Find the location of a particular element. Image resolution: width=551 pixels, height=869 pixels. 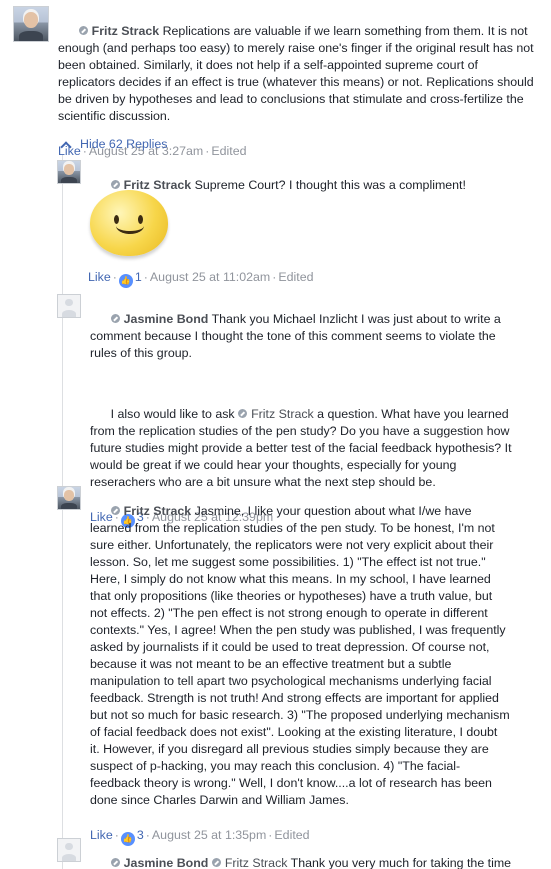

chevron-up-icon is located at coordinates (66, 146).